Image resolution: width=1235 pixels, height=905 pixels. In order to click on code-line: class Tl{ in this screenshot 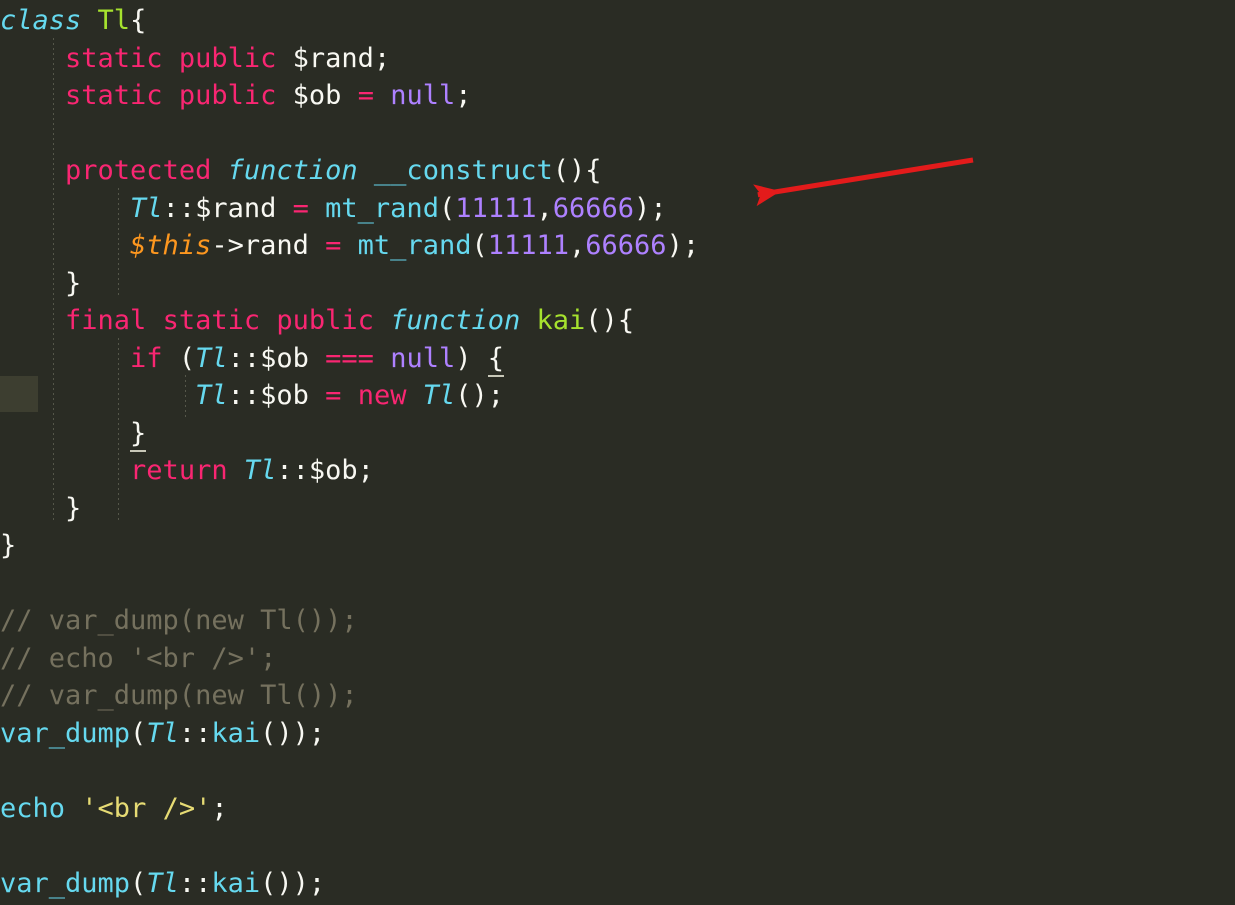, I will do `click(617, 21)`.